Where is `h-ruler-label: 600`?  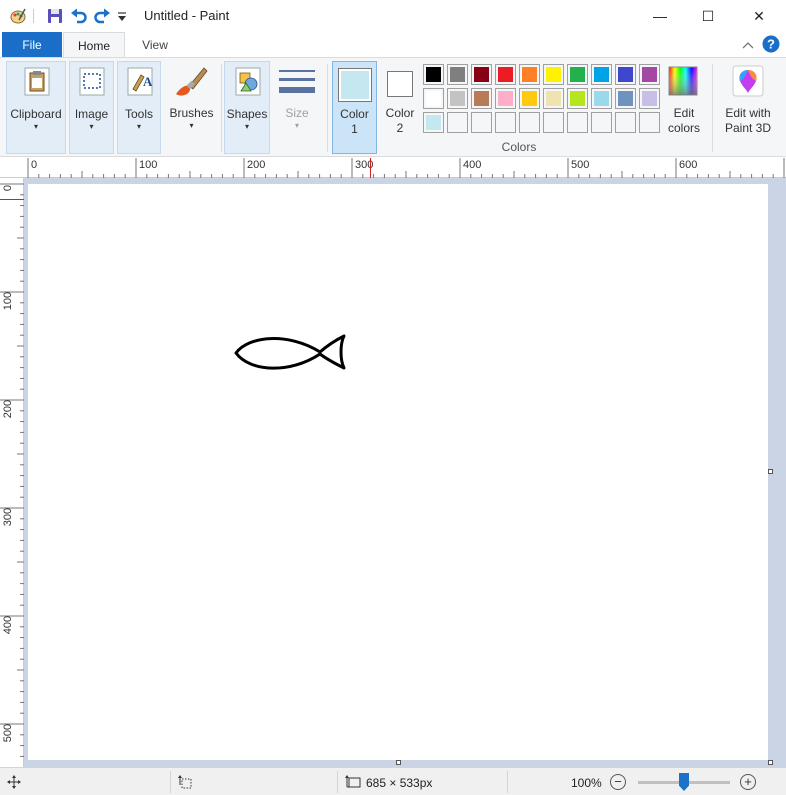
h-ruler-label: 600 is located at coordinates (688, 165).